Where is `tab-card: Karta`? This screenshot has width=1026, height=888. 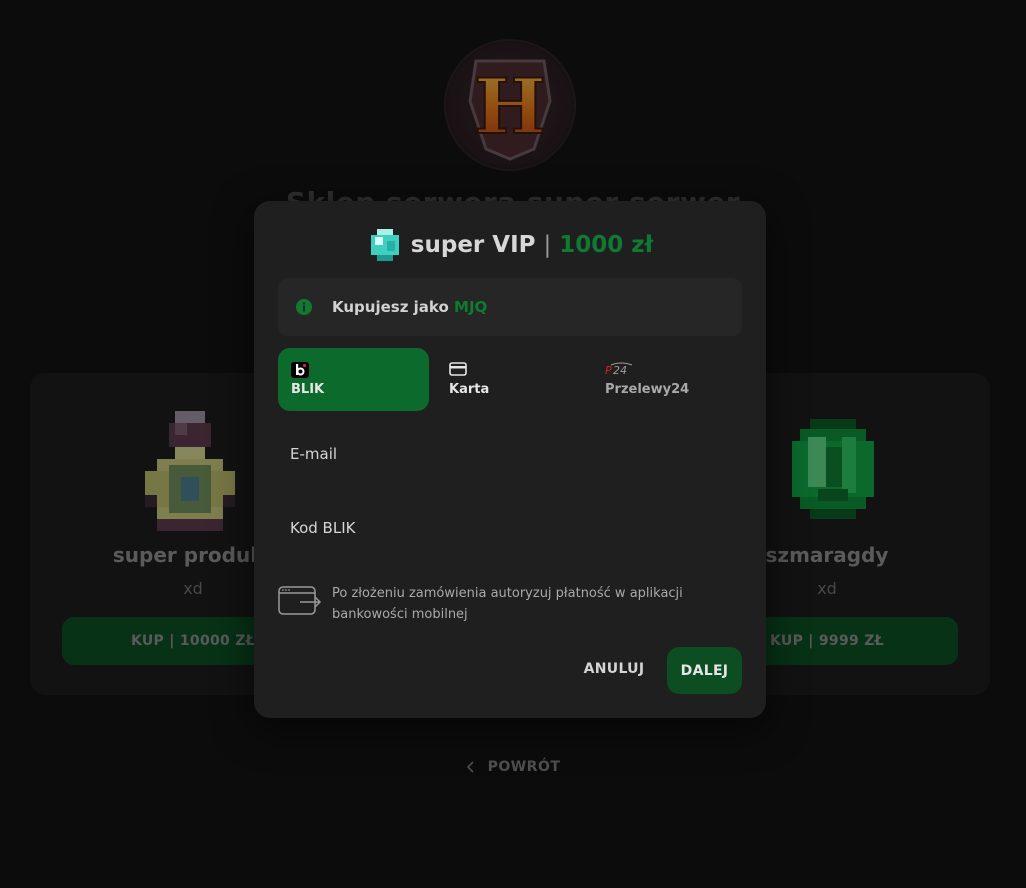
tab-card: Karta is located at coordinates (511, 379).